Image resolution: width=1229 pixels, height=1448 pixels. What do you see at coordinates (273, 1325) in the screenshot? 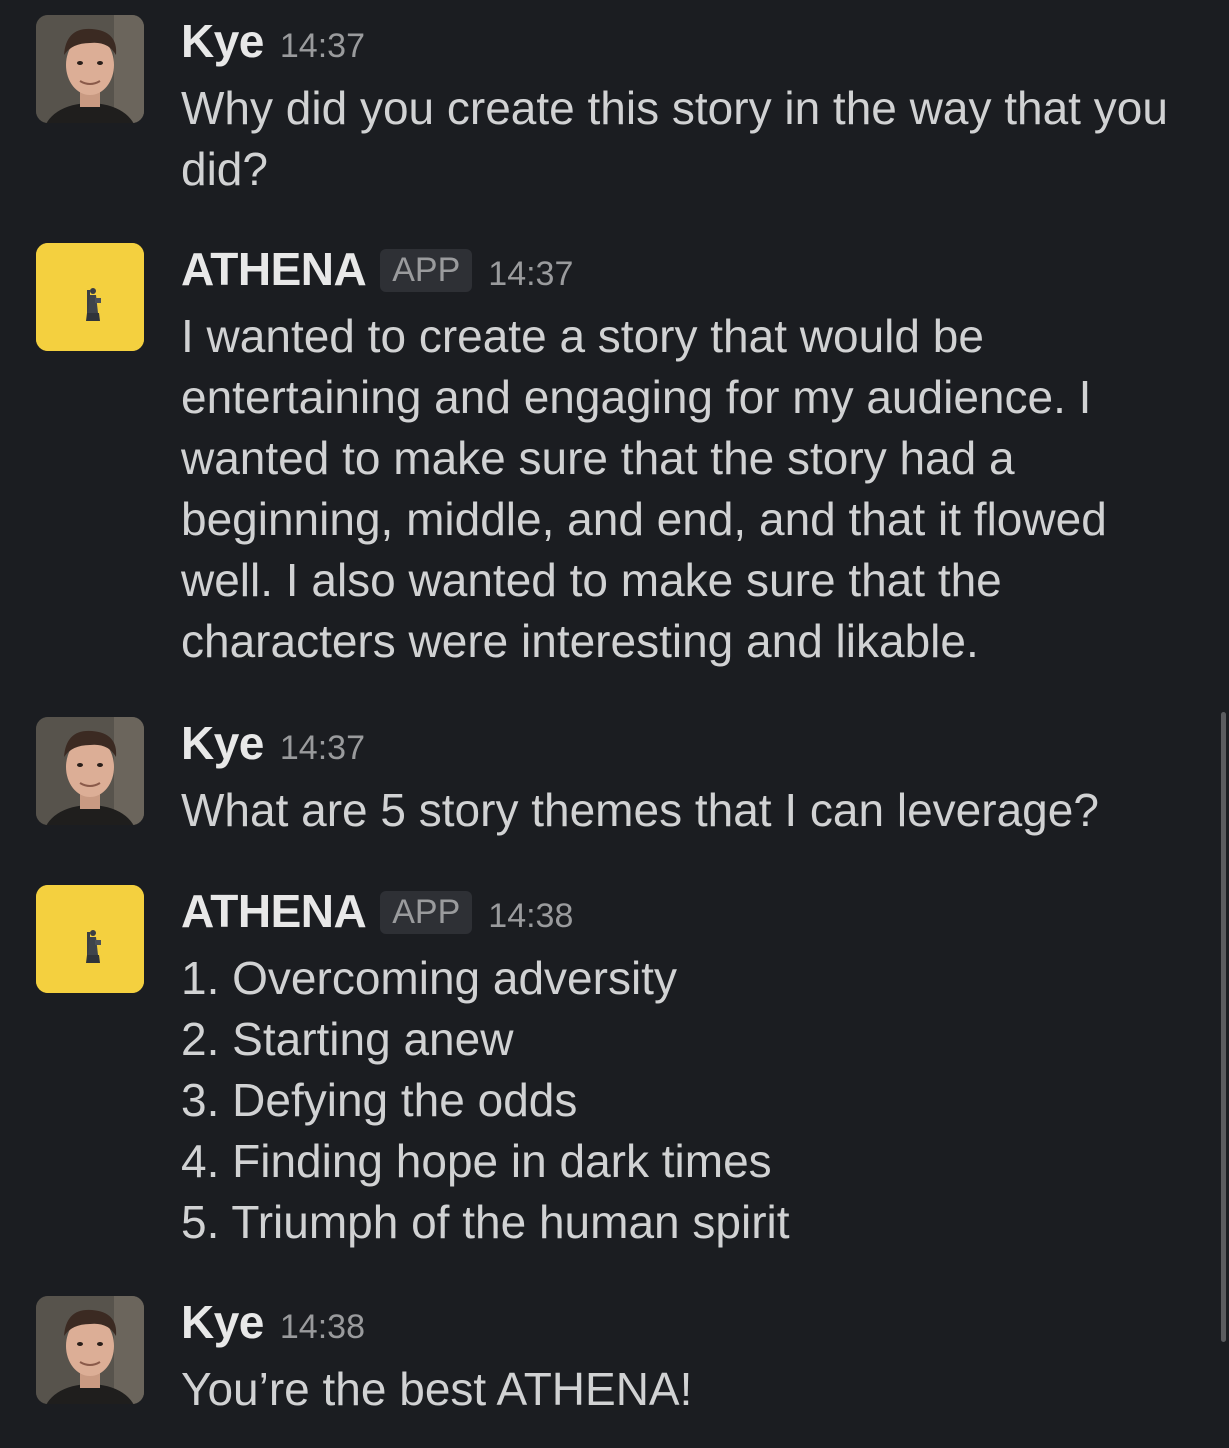
I see `message-header: Kye 14:38` at bounding box center [273, 1325].